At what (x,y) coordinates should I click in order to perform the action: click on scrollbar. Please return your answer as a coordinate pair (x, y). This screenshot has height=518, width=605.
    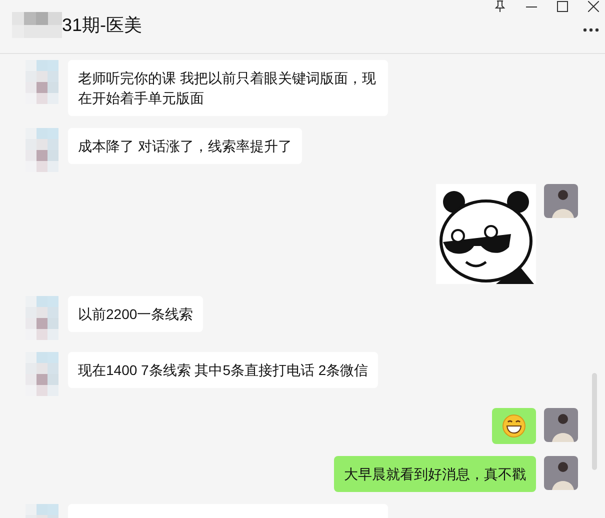
    Looking at the image, I should click on (594, 421).